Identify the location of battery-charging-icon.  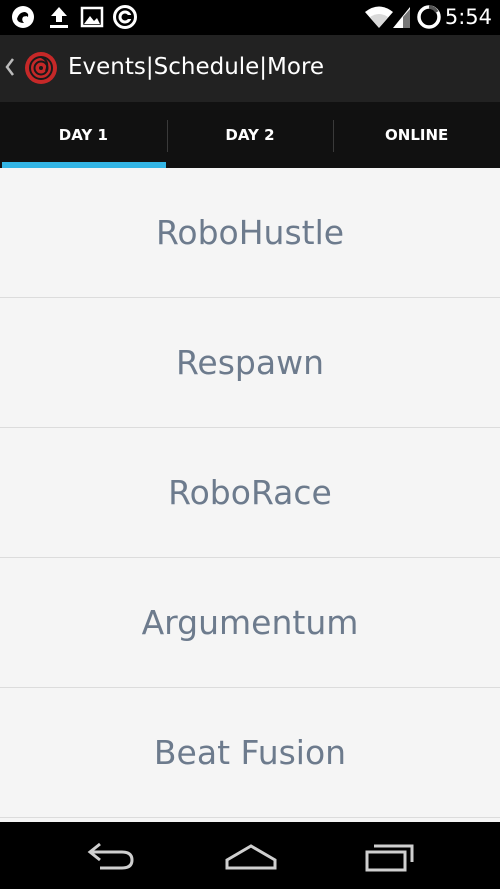
(429, 19).